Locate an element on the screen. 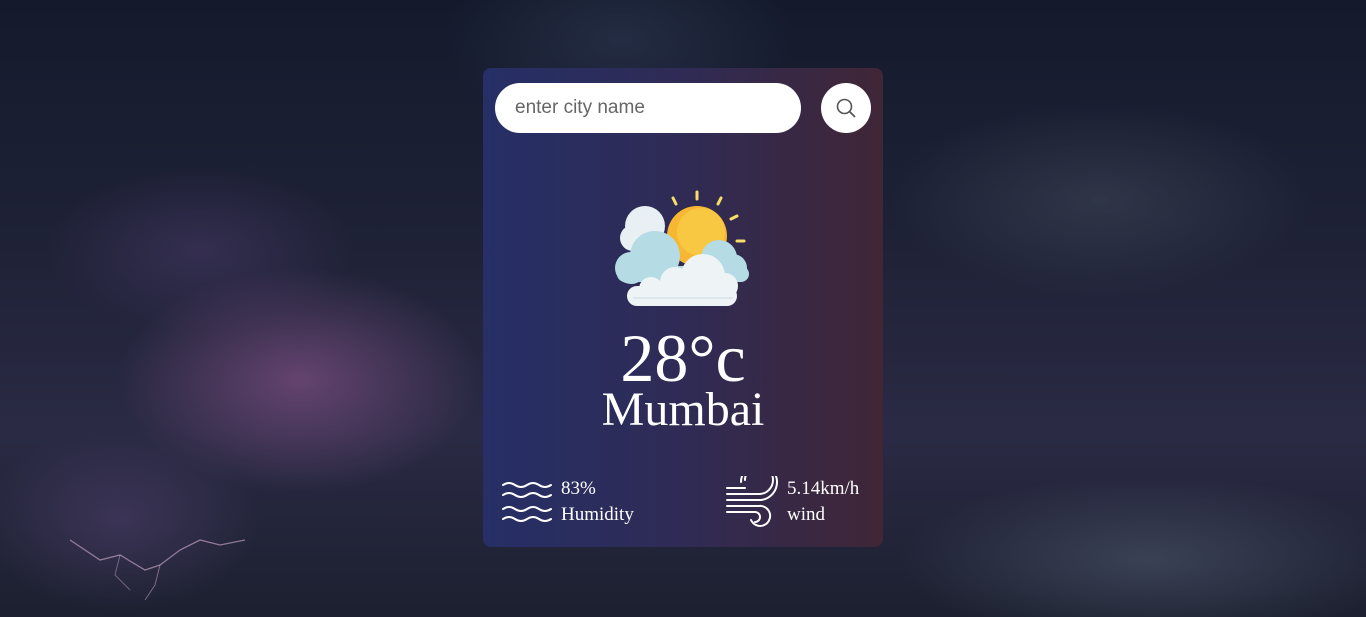  search-button is located at coordinates (846, 108).